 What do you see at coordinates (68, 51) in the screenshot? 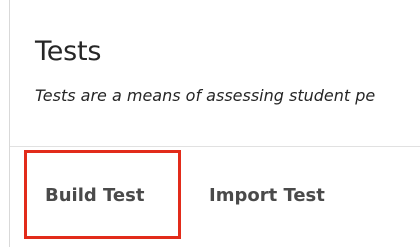
I see `page-title: Tests` at bounding box center [68, 51].